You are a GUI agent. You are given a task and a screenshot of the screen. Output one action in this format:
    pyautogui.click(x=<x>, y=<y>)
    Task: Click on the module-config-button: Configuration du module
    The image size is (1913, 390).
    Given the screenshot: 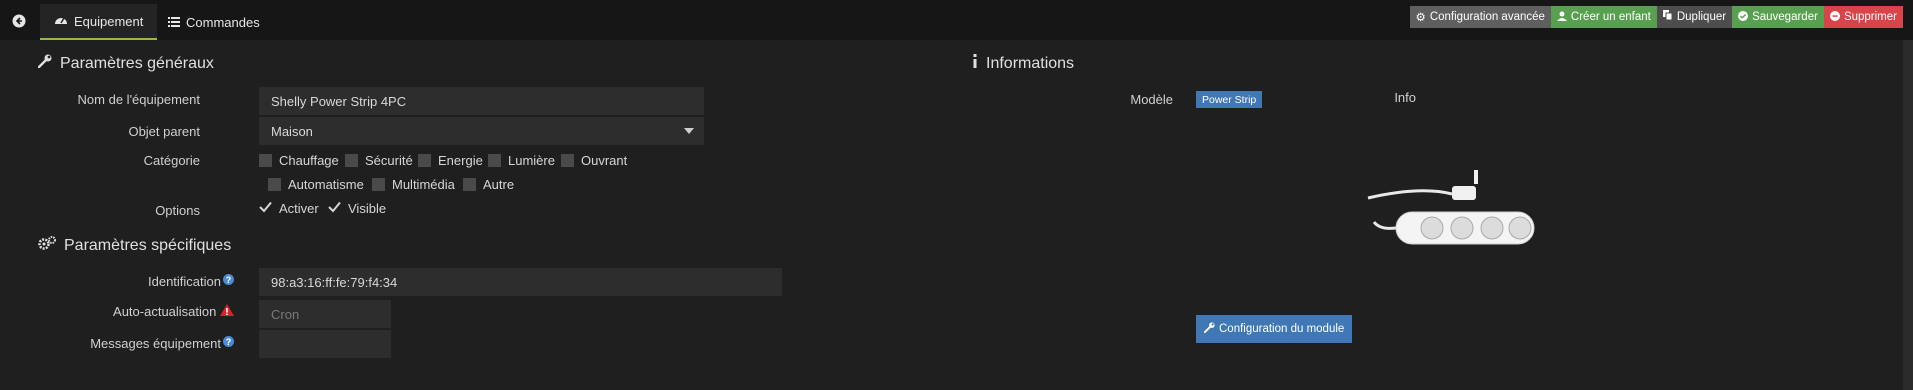 What is the action you would take?
    pyautogui.click(x=1274, y=329)
    